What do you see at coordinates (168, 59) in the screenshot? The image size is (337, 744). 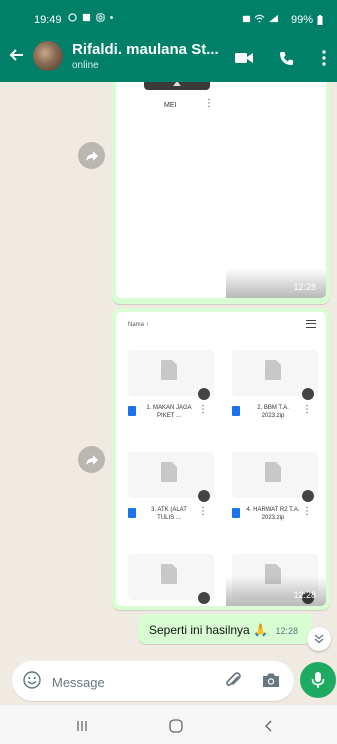 I see `chat-header: Rifaldi. maulana St... online` at bounding box center [168, 59].